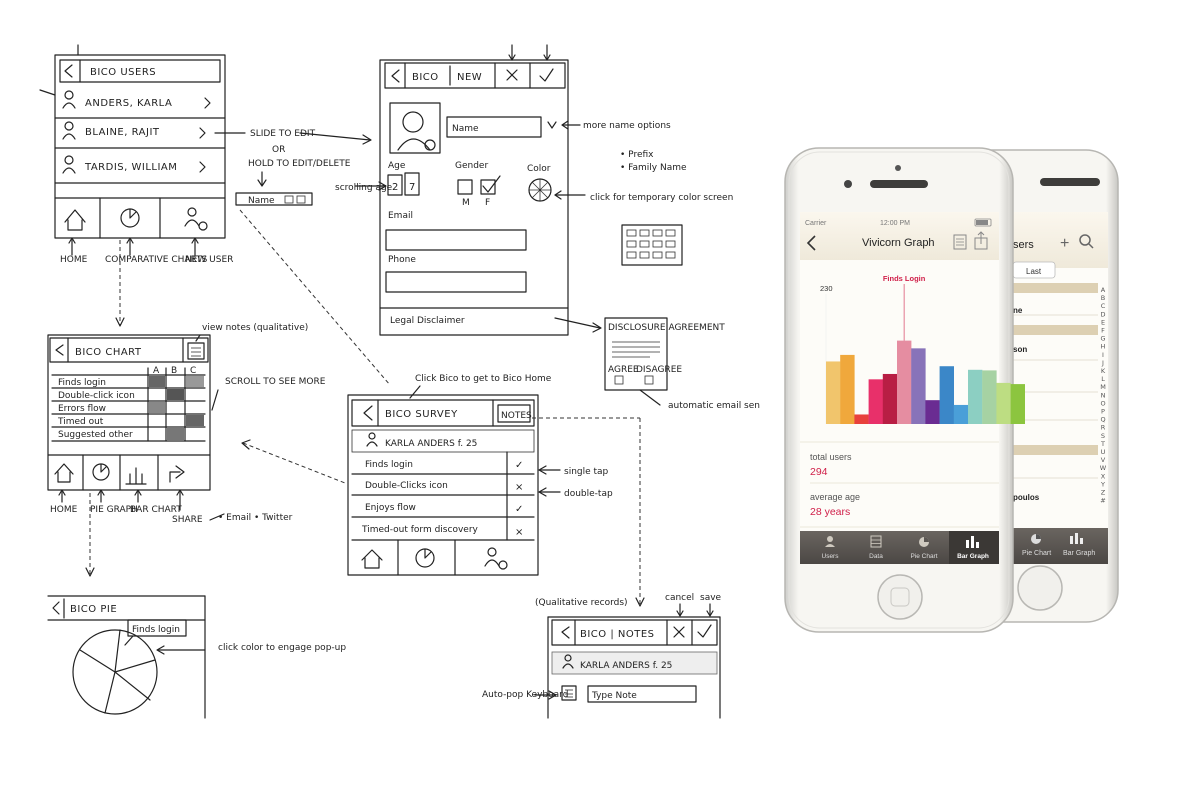  I want to click on back-add-icon: +, so click(1064, 243).